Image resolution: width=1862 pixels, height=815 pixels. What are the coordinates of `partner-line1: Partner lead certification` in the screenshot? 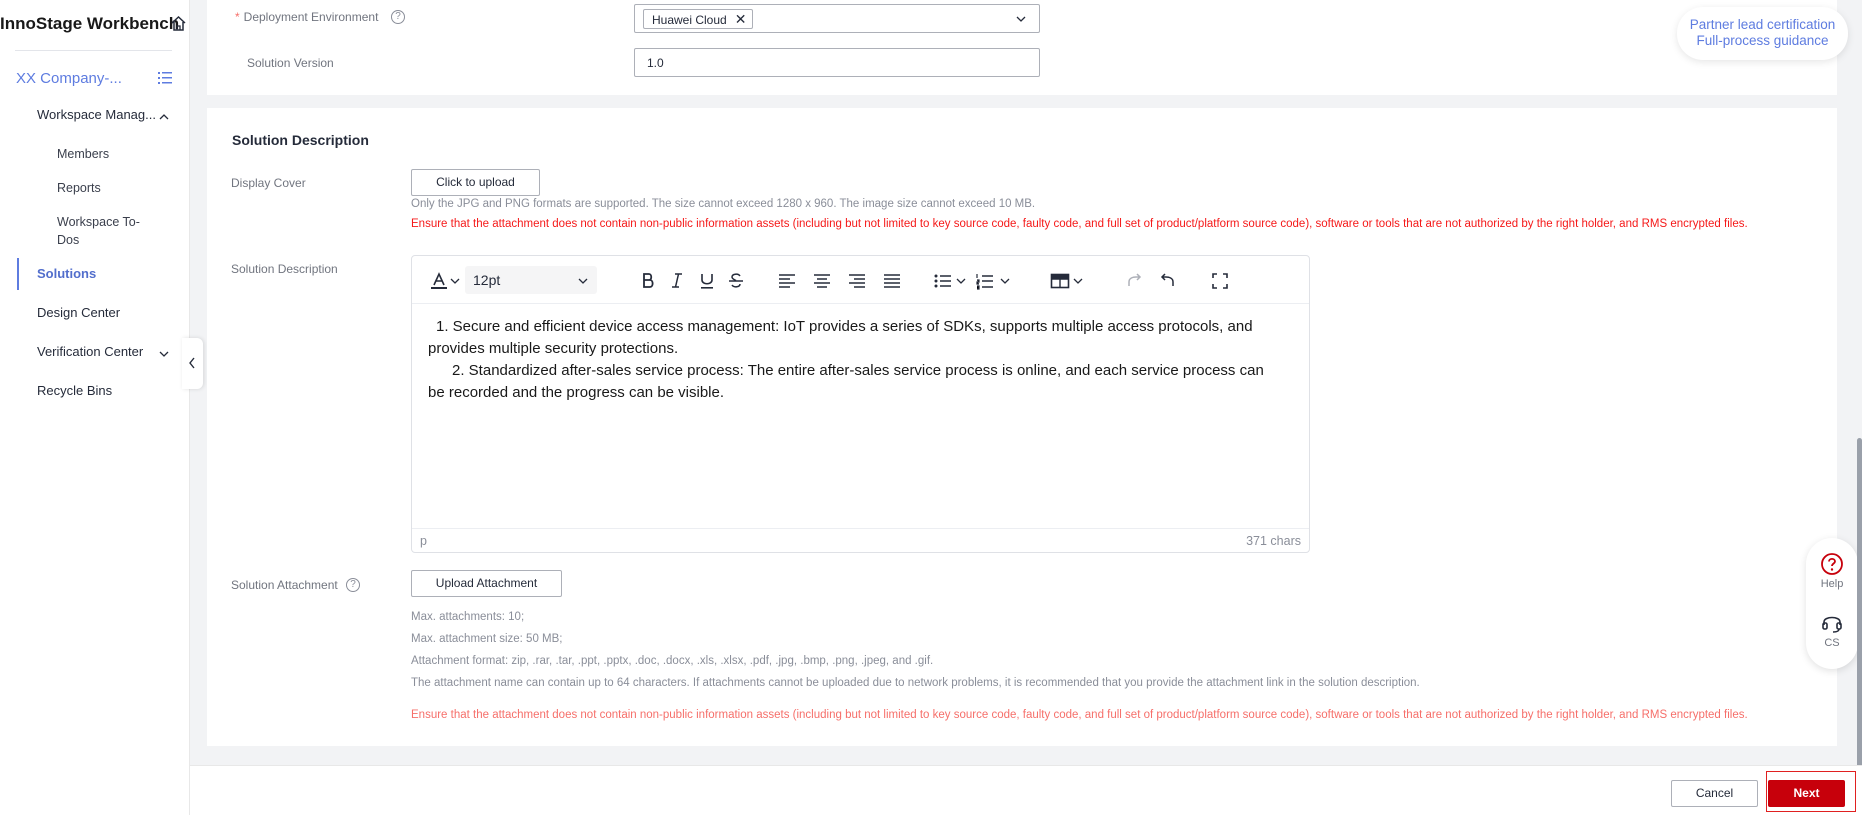 It's located at (1762, 24).